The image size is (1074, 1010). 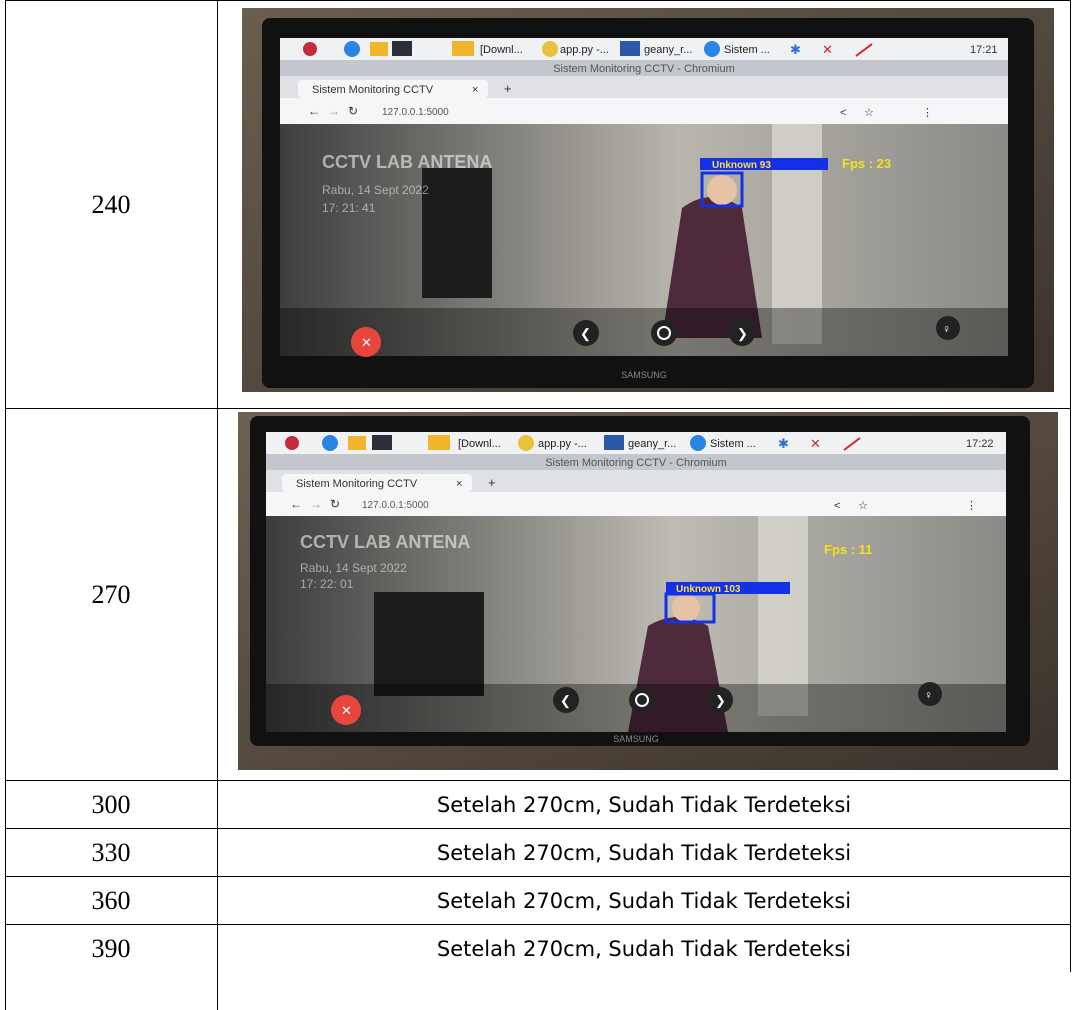 I want to click on distance-value: 300, so click(x=111, y=804).